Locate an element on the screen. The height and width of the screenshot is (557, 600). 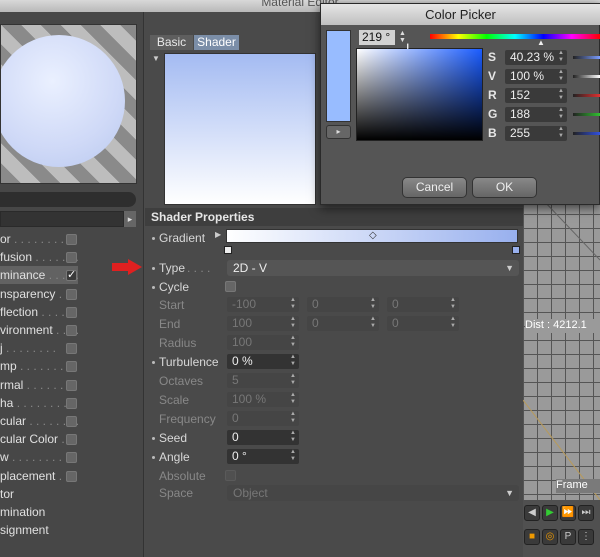
hue-field: 219 ° is located at coordinates (377, 37).